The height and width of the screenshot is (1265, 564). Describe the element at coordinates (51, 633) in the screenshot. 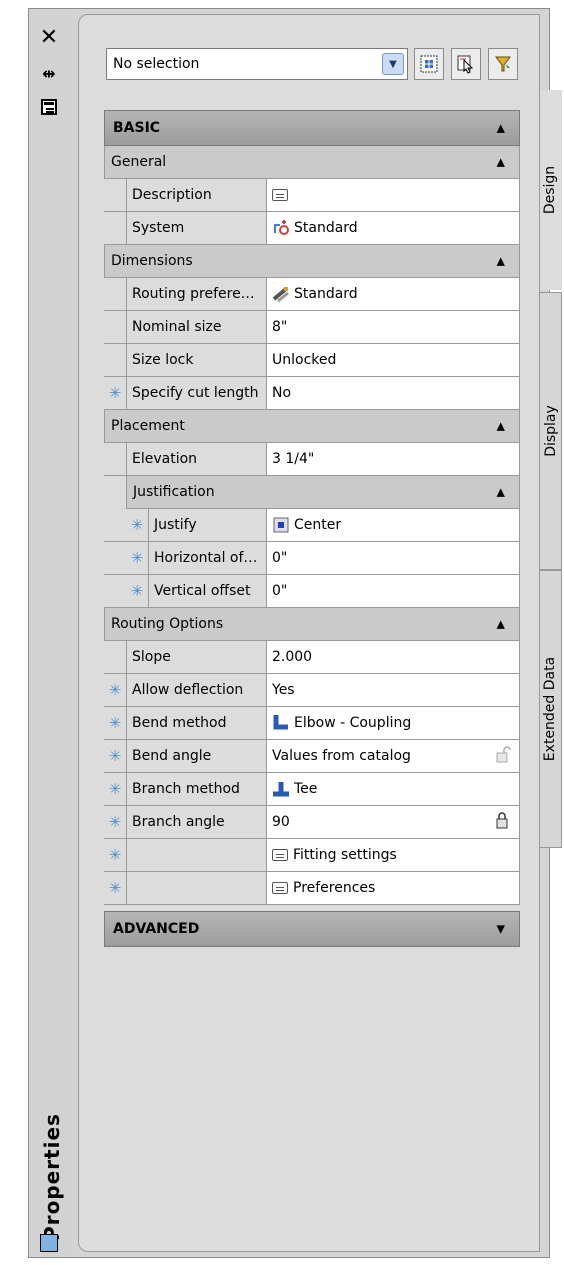

I see `palette-title-strip: ✕ ⇹ Properties` at that location.